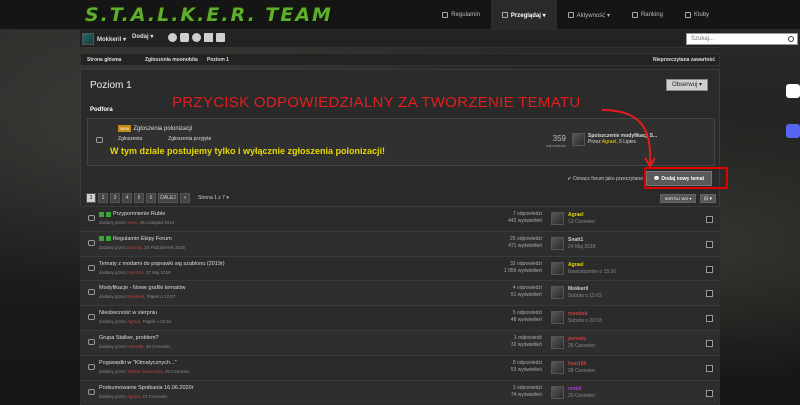  What do you see at coordinates (185, 198) in the screenshot?
I see `last-page-button: »` at bounding box center [185, 198].